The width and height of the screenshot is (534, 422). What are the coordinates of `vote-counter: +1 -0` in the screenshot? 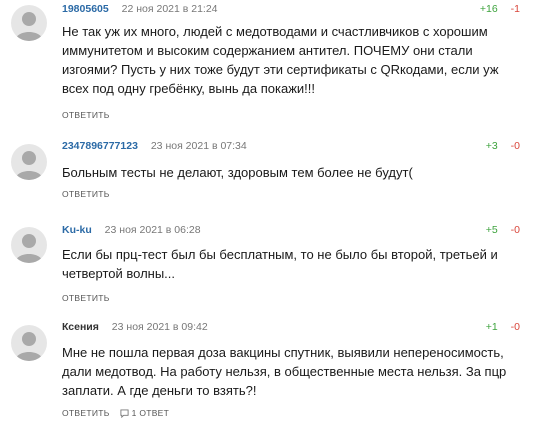 It's located at (503, 327).